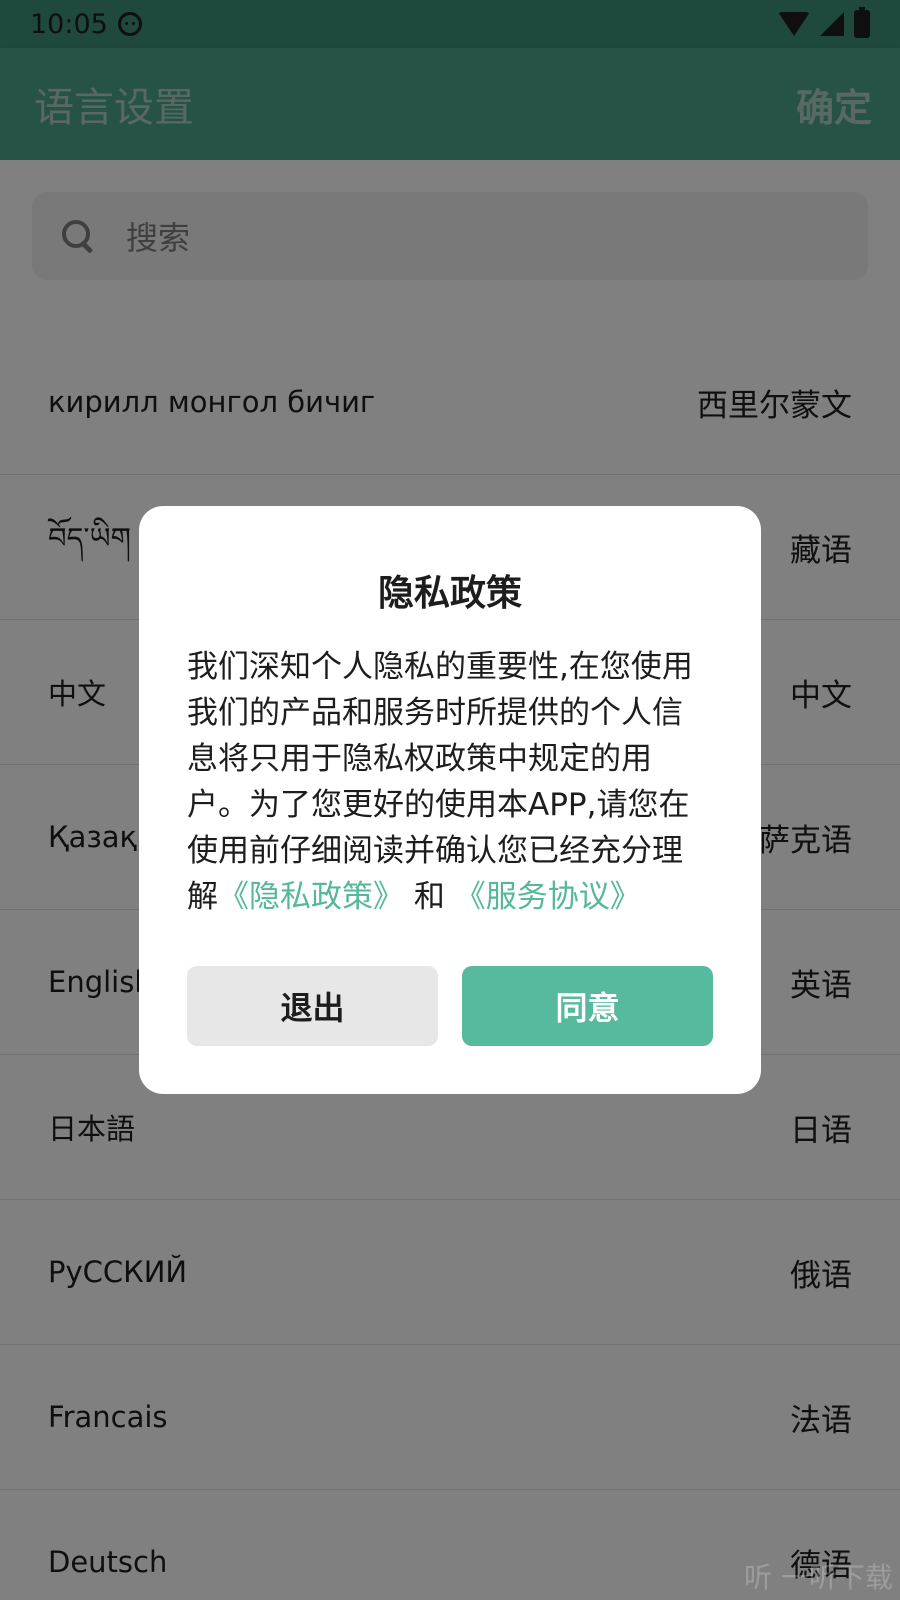  What do you see at coordinates (587, 1006) in the screenshot?
I see `agree-button: 同意` at bounding box center [587, 1006].